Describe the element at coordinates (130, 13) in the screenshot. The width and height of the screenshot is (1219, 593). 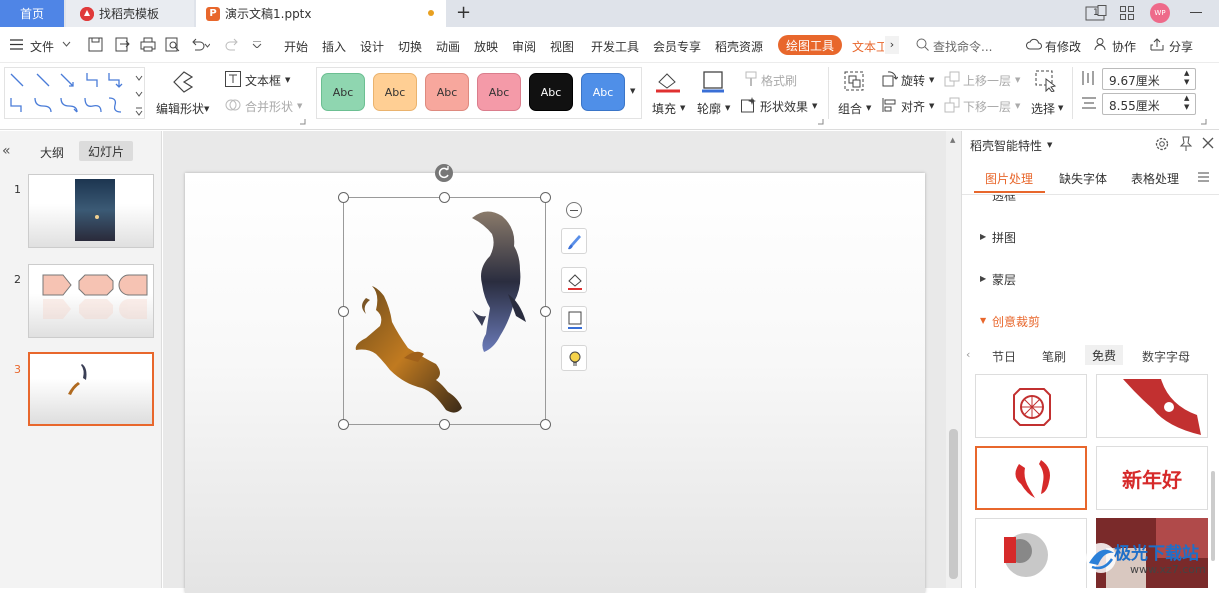
I see `tab-template: 找稻壳模板` at that location.